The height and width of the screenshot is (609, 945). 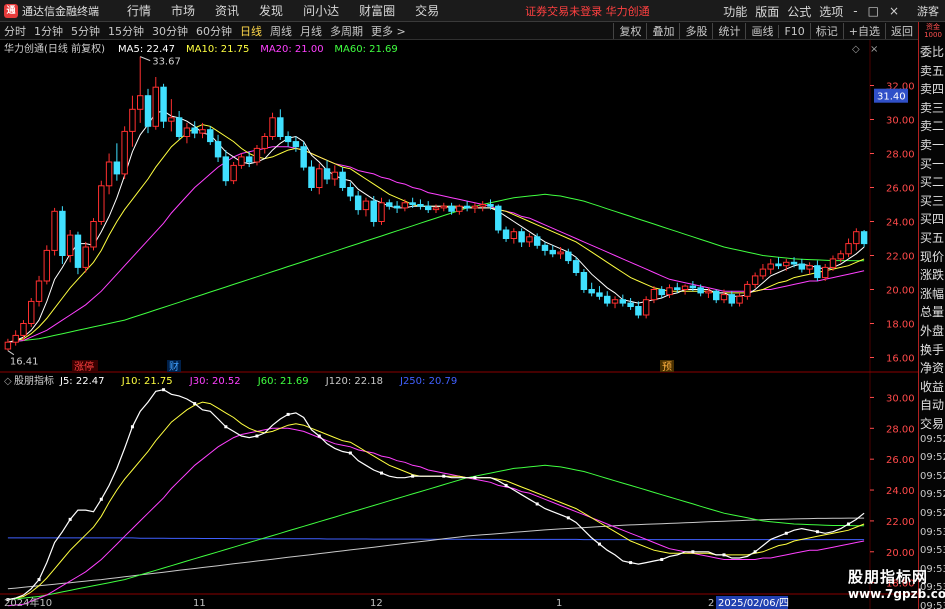 What do you see at coordinates (863, 31) in the screenshot?
I see `tool-add-watchlist: +自选` at bounding box center [863, 31].